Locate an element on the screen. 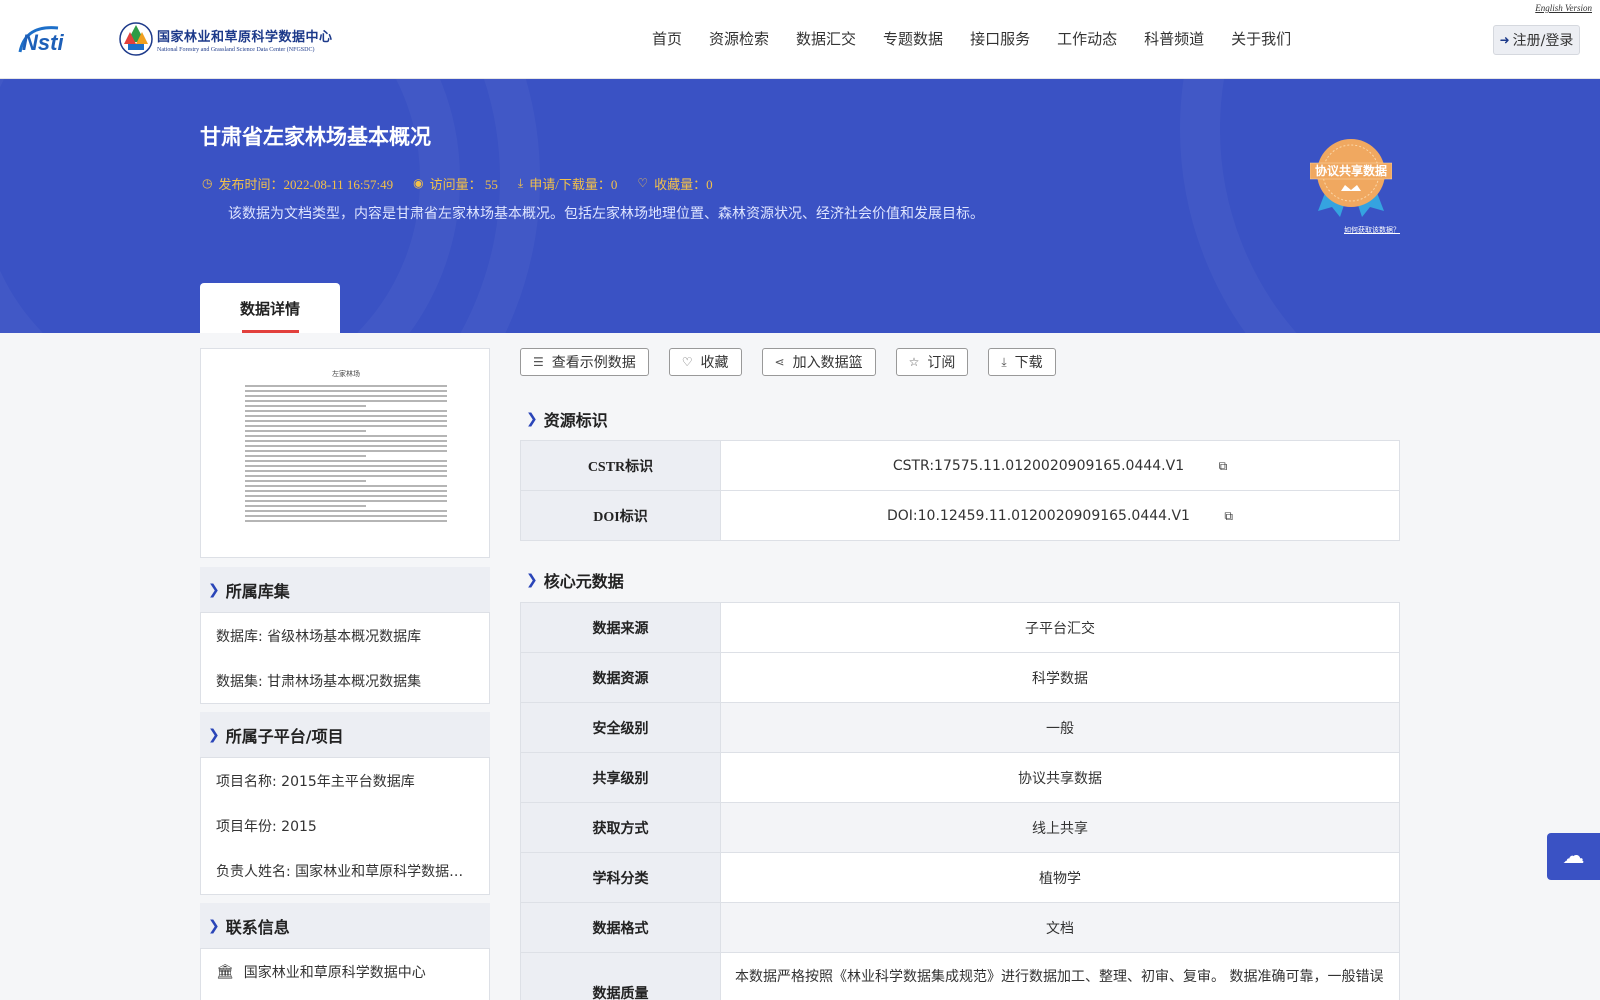  tab-data-details: 数据详情 is located at coordinates (270, 308).